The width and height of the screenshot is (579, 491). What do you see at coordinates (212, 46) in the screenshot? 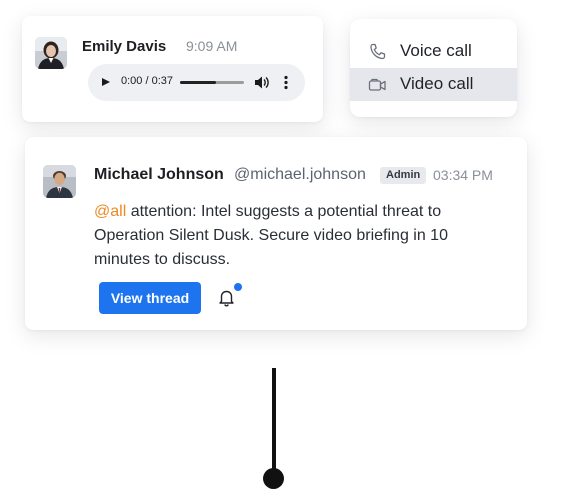
I see `message-time: 9:09 AM` at bounding box center [212, 46].